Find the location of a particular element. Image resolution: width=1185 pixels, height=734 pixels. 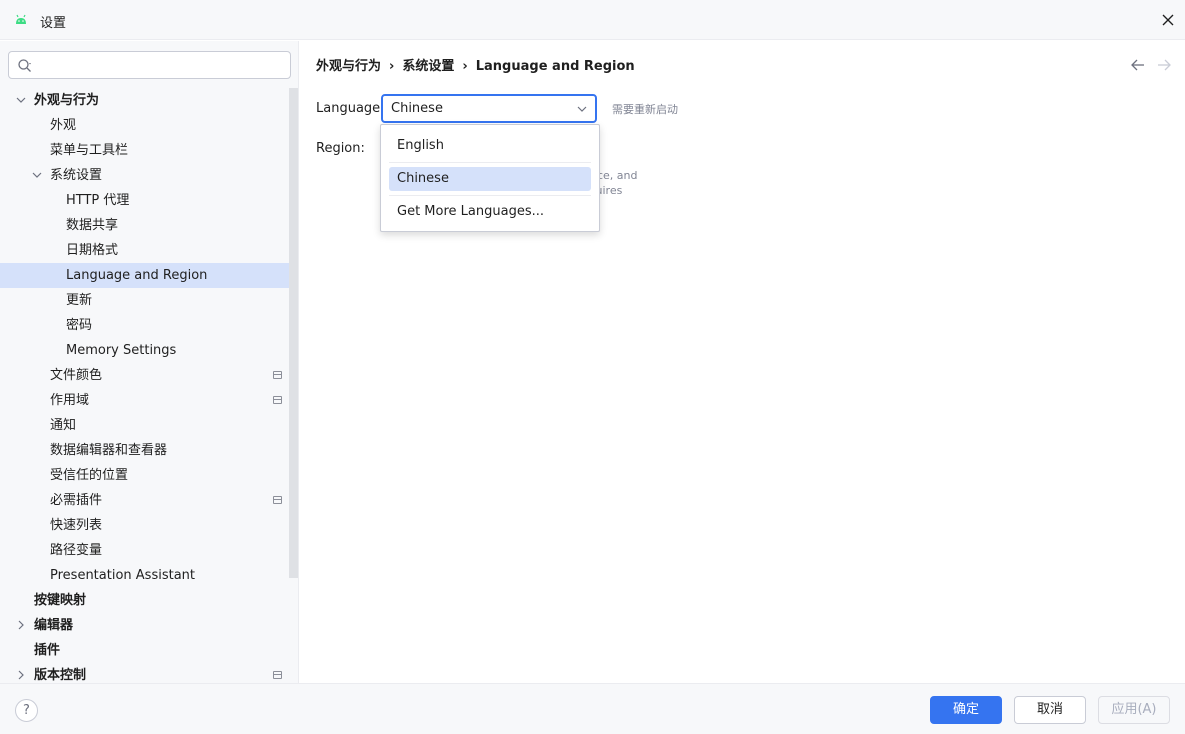

sidebar-item: 数据共享 is located at coordinates (149, 225).